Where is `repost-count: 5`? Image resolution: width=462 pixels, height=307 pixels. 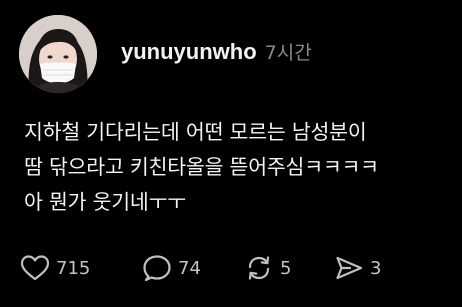
repost-count: 5 is located at coordinates (286, 268).